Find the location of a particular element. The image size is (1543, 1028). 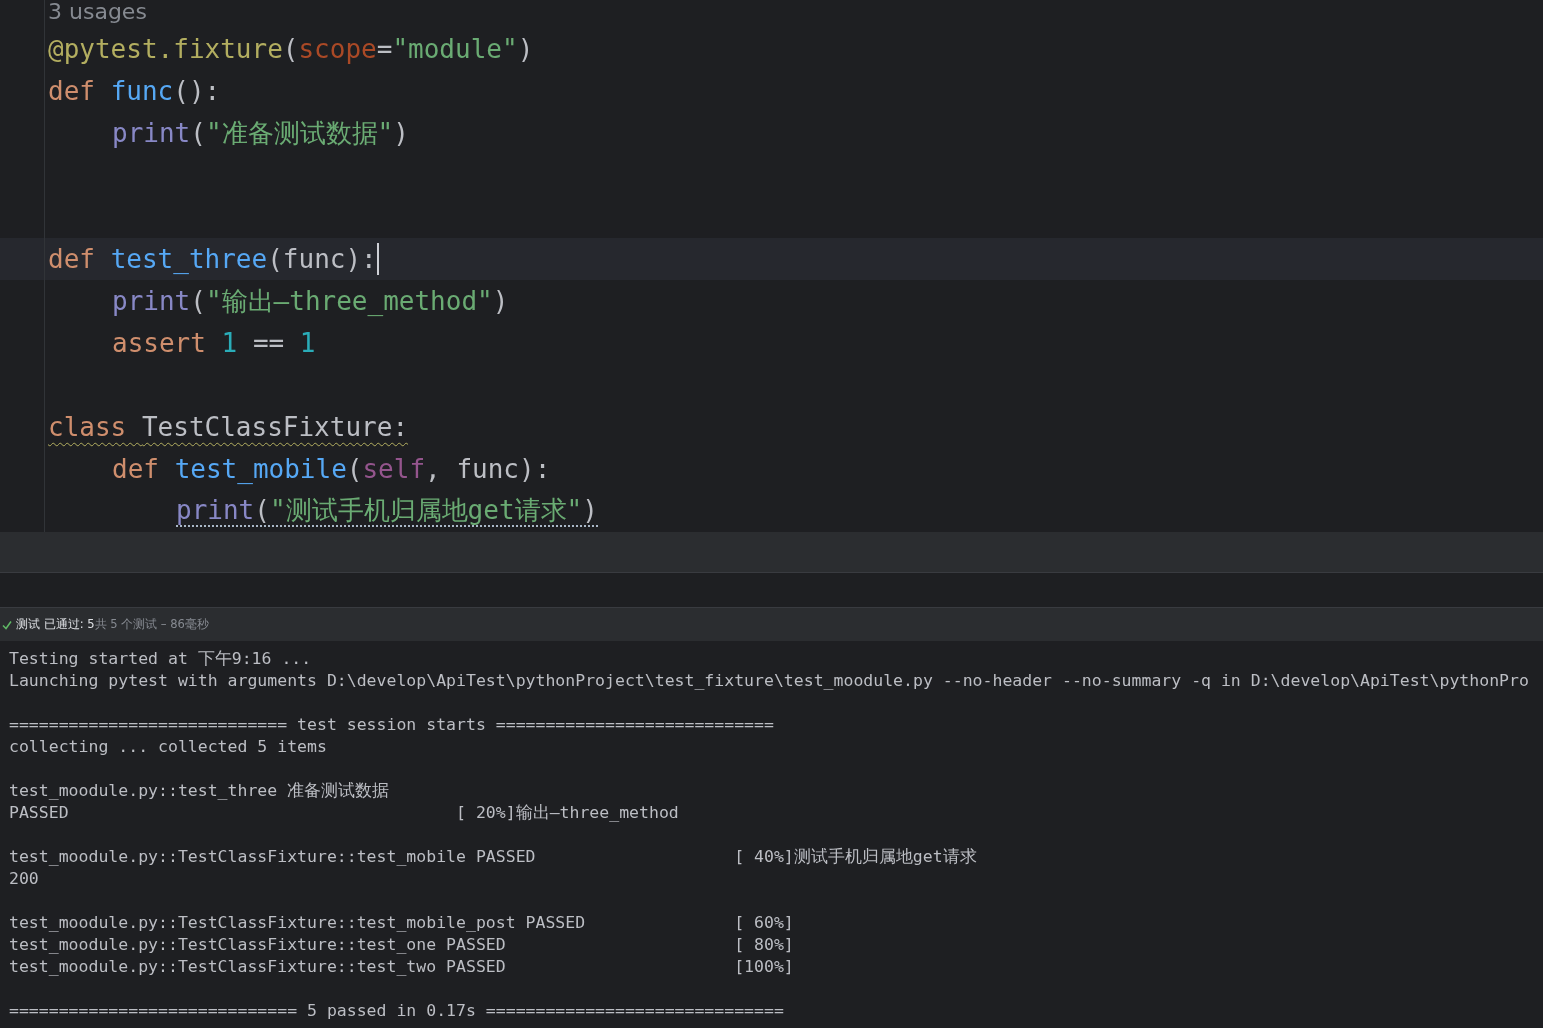

code-line: print("准备测试数据") is located at coordinates (260, 133).